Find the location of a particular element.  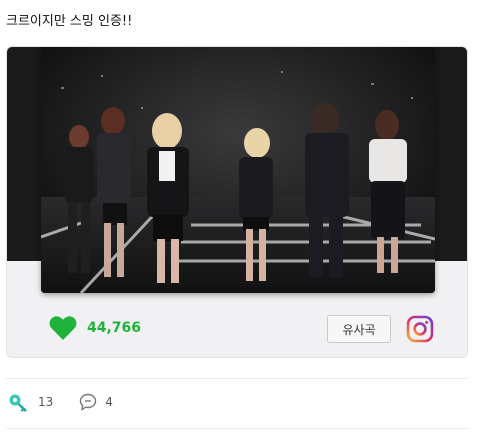

likes-stat: 13 is located at coordinates (30, 402).